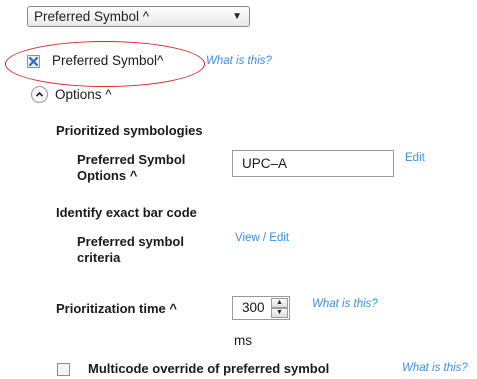 The image size is (477, 379). What do you see at coordinates (279, 313) in the screenshot?
I see `spin-down-icon: ▼` at bounding box center [279, 313].